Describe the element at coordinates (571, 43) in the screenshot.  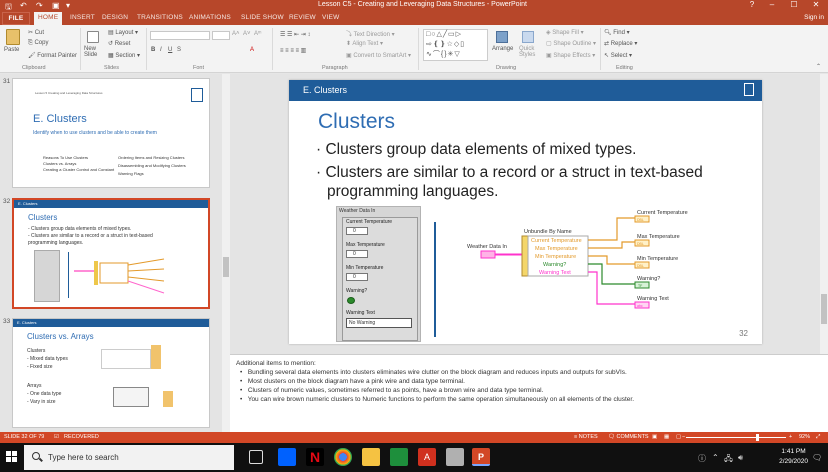
I see `shape-outline-button: ▢ Shape Outline ▾` at that location.